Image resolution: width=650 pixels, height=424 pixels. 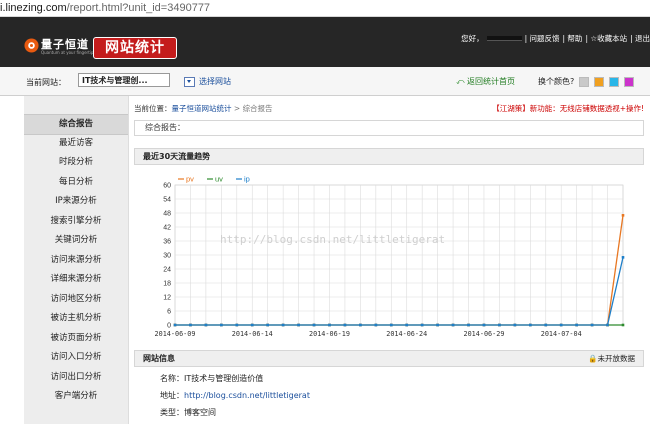 I want to click on y-tick-label: 6, so click(x=169, y=312).